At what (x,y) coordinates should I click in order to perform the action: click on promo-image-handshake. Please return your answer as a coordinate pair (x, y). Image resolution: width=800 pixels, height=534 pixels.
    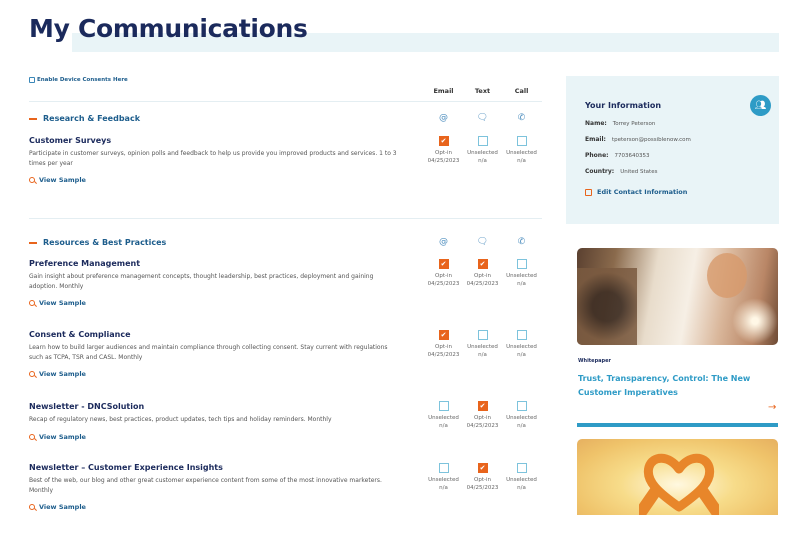
    Looking at the image, I should click on (677, 296).